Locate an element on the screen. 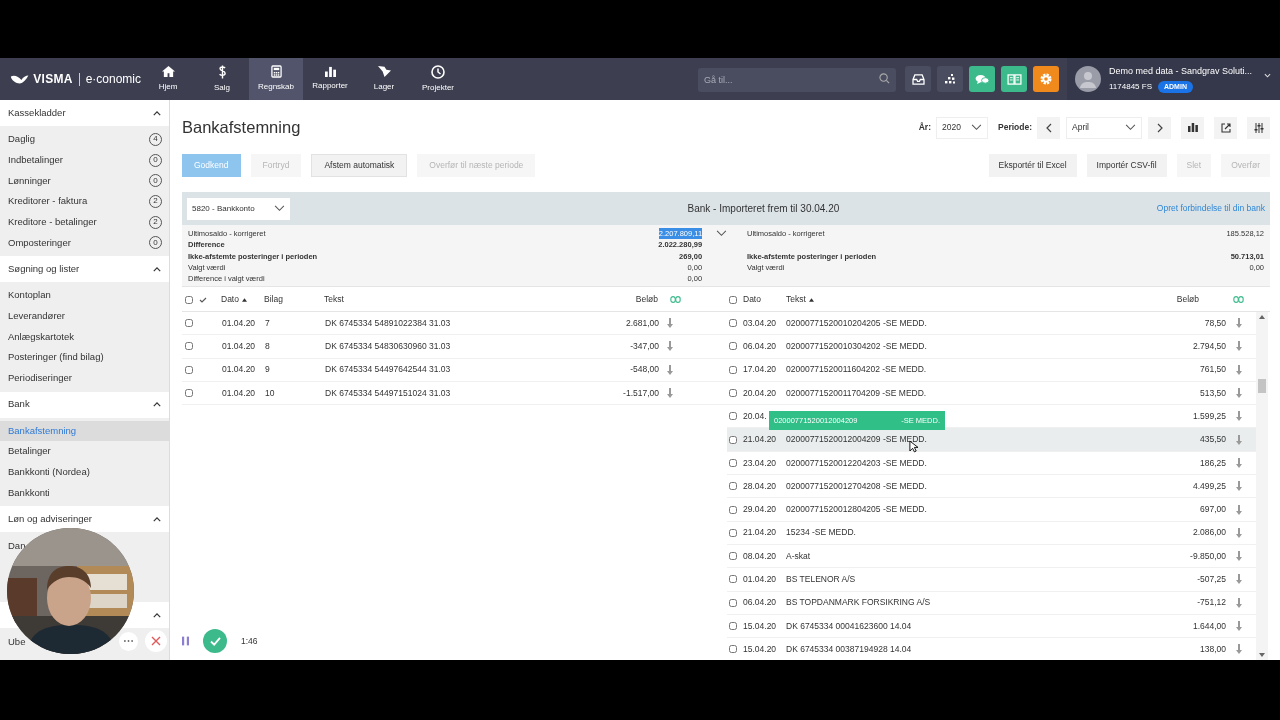 This screenshot has height=720, width=1280. sidebar-item: Indbetalinger is located at coordinates (35, 160).